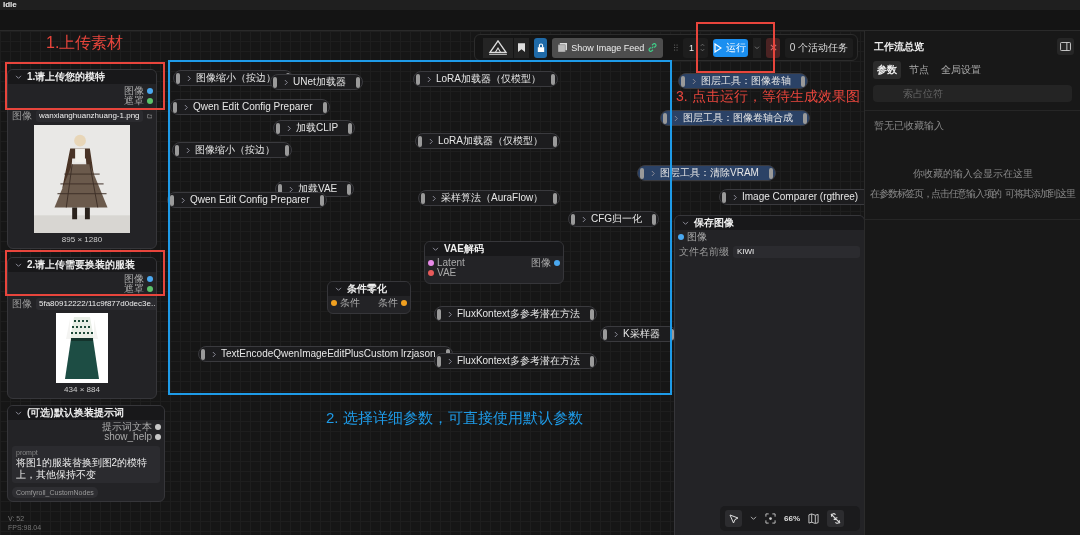 The height and width of the screenshot is (535, 1080). I want to click on logo-button, so click(498, 47).